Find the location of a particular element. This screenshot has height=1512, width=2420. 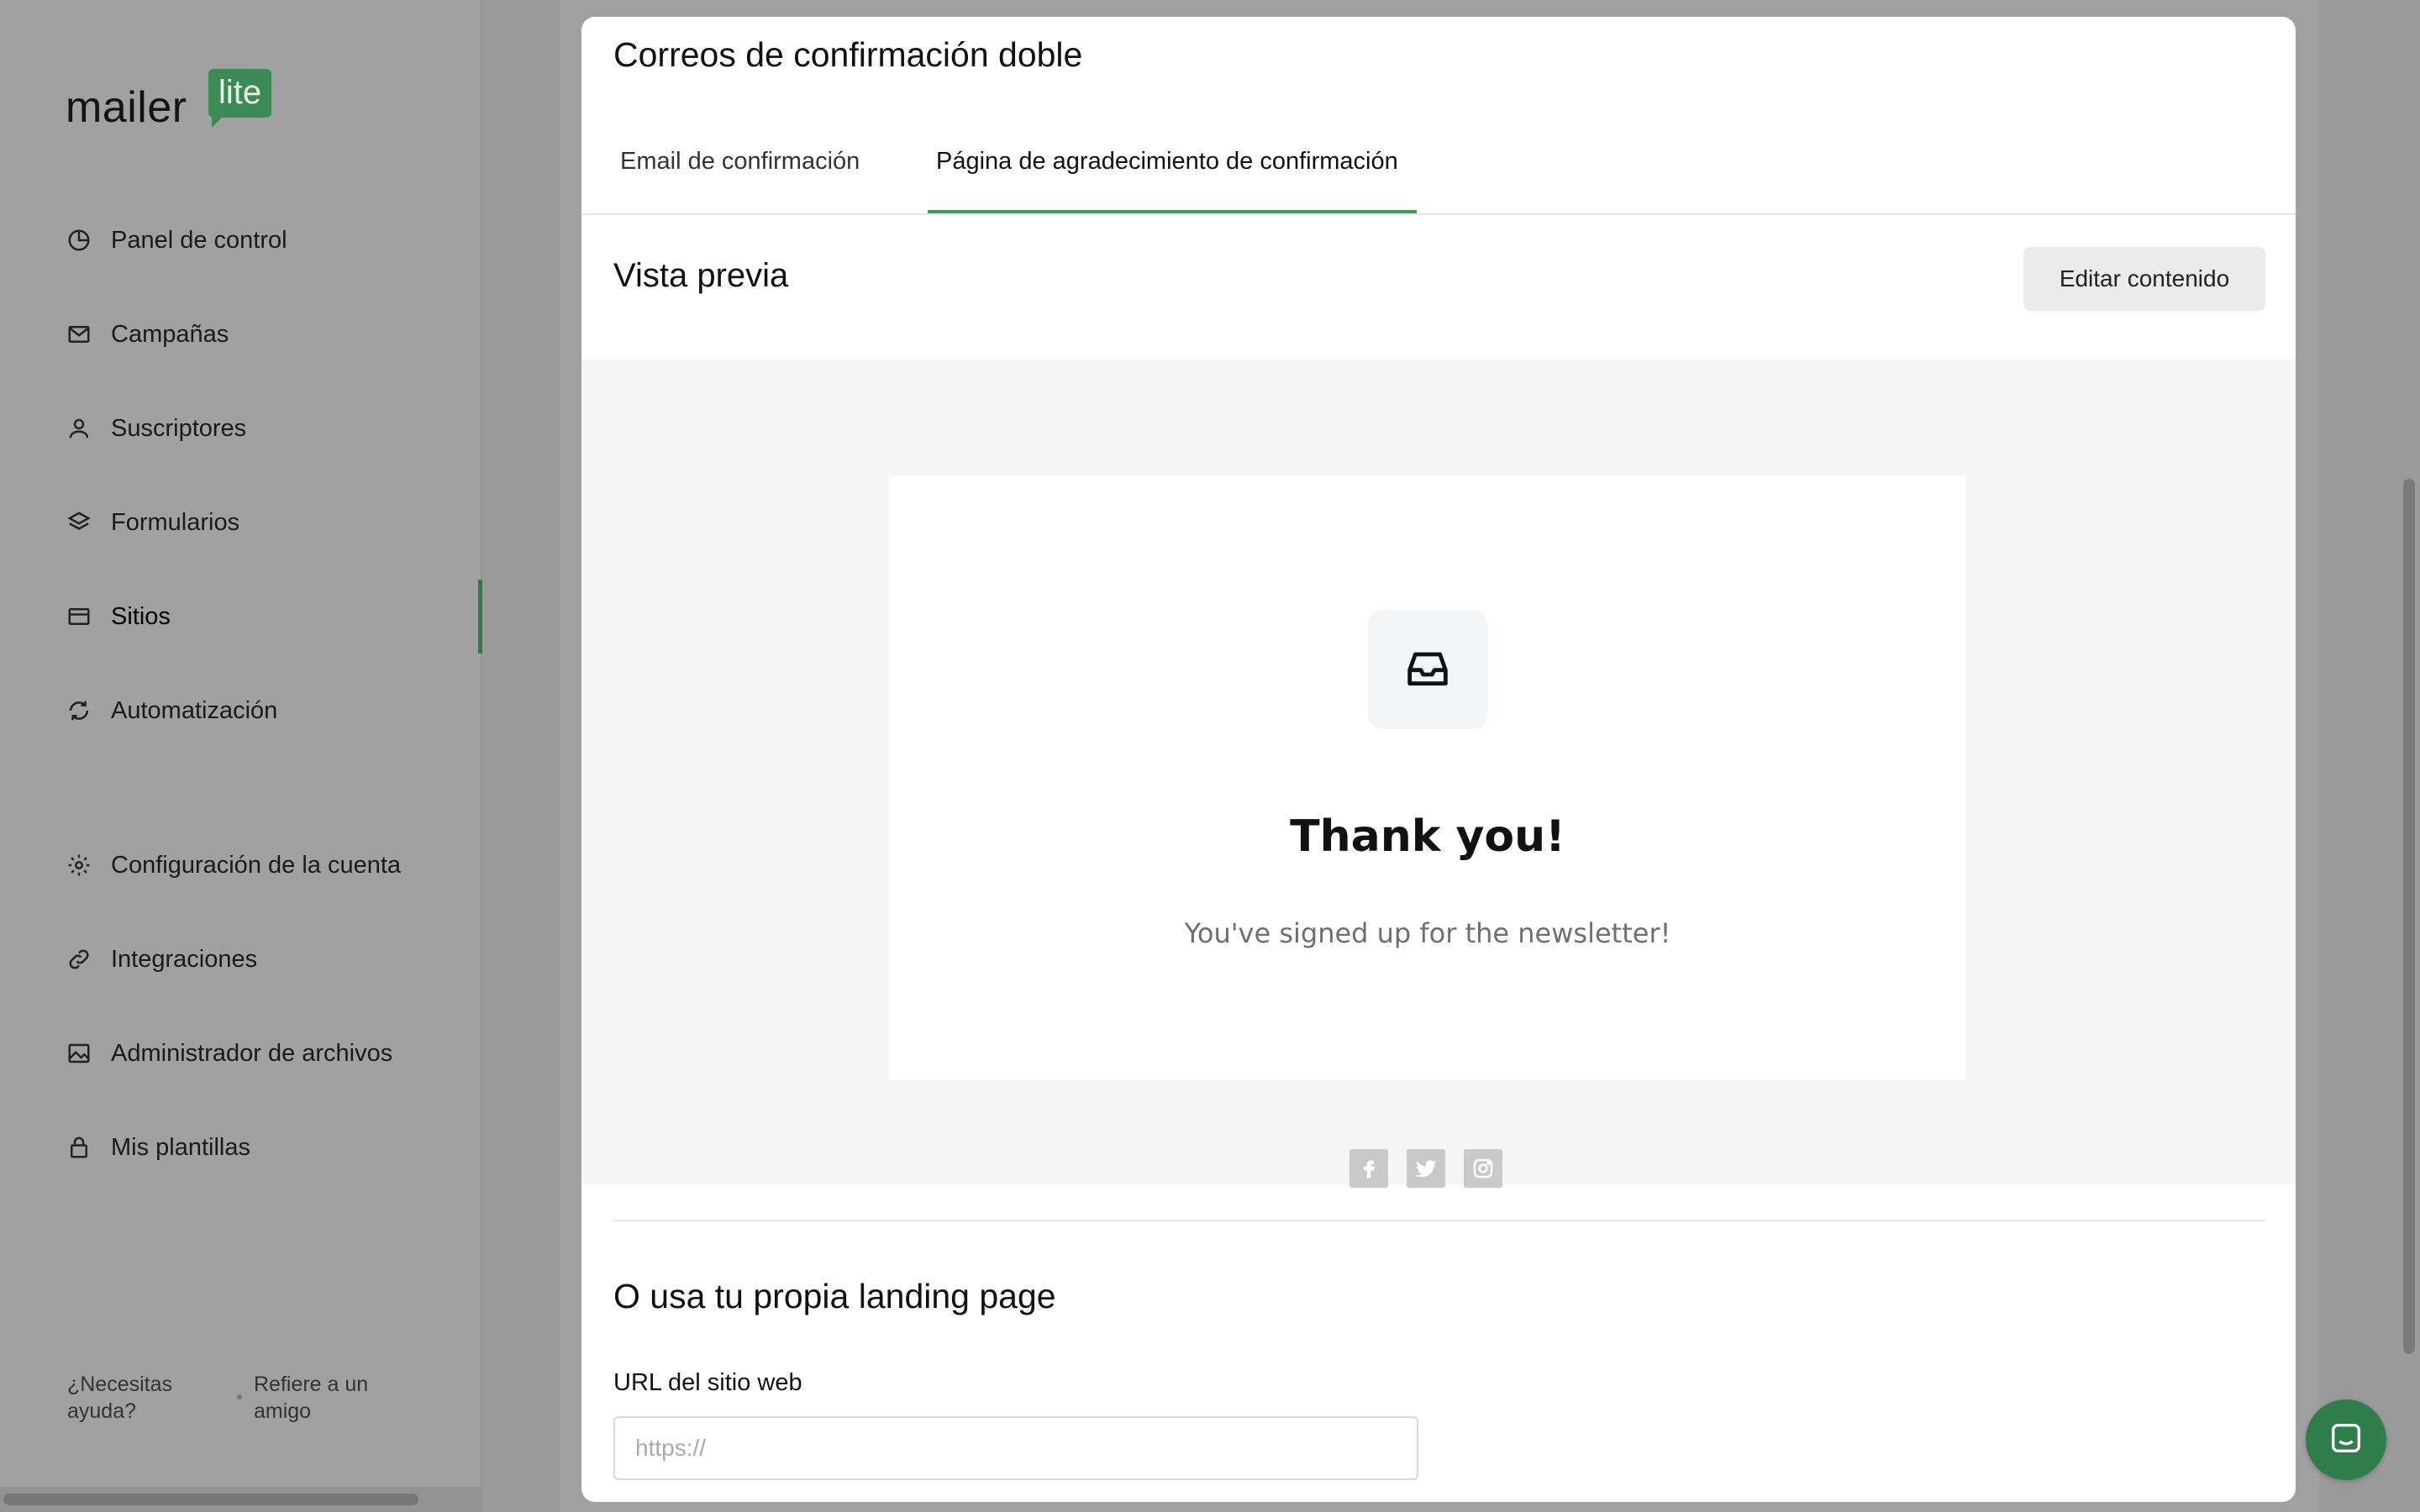

tab-pagina-agradecimiento: Página de agradecimiento de confirmación is located at coordinates (1167, 180).